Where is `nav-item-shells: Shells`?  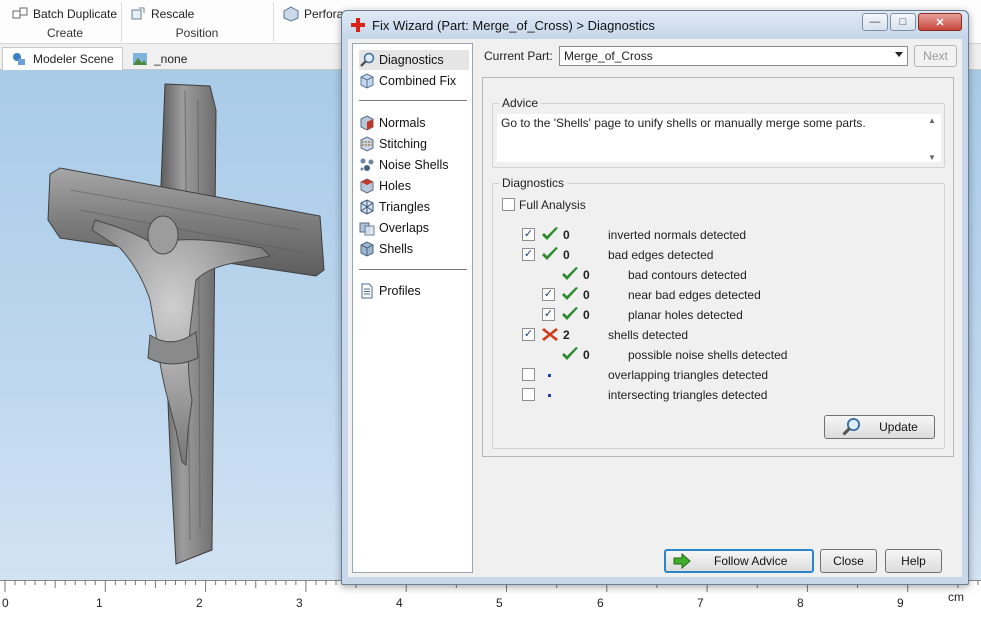
nav-item-shells: Shells is located at coordinates (389, 249).